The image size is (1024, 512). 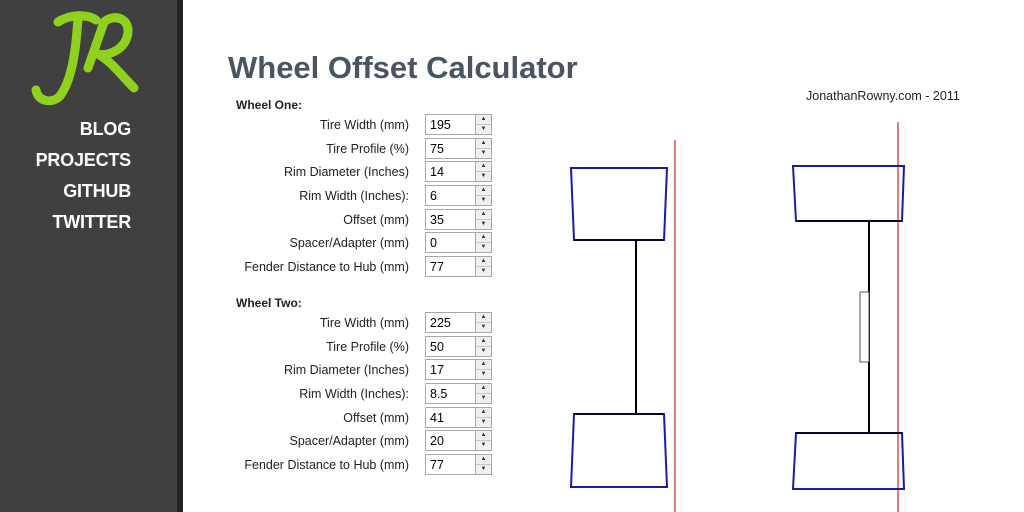 What do you see at coordinates (619, 204) in the screenshot?
I see `wheel-one-top-tire` at bounding box center [619, 204].